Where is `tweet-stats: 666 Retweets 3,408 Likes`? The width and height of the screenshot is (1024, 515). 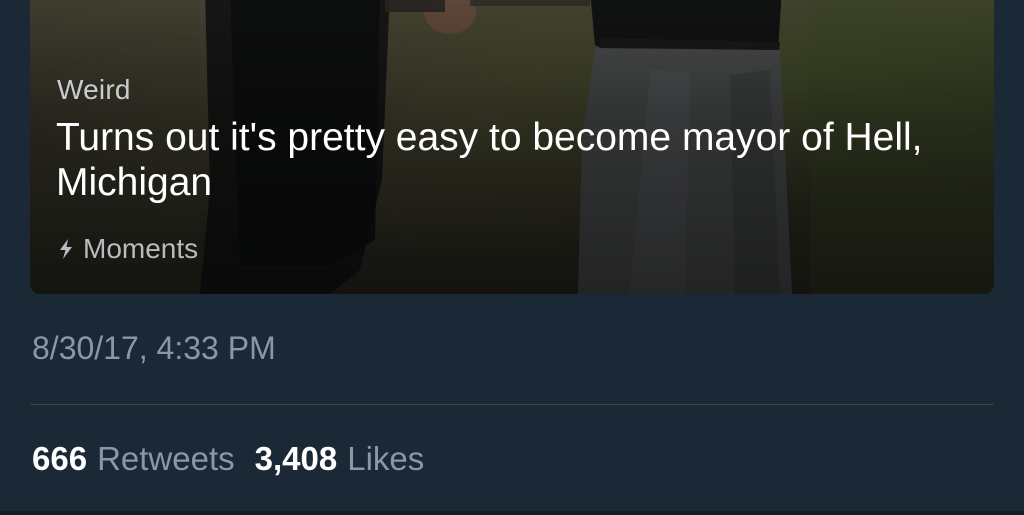
tweet-stats: 666 Retweets 3,408 Likes is located at coordinates (228, 459).